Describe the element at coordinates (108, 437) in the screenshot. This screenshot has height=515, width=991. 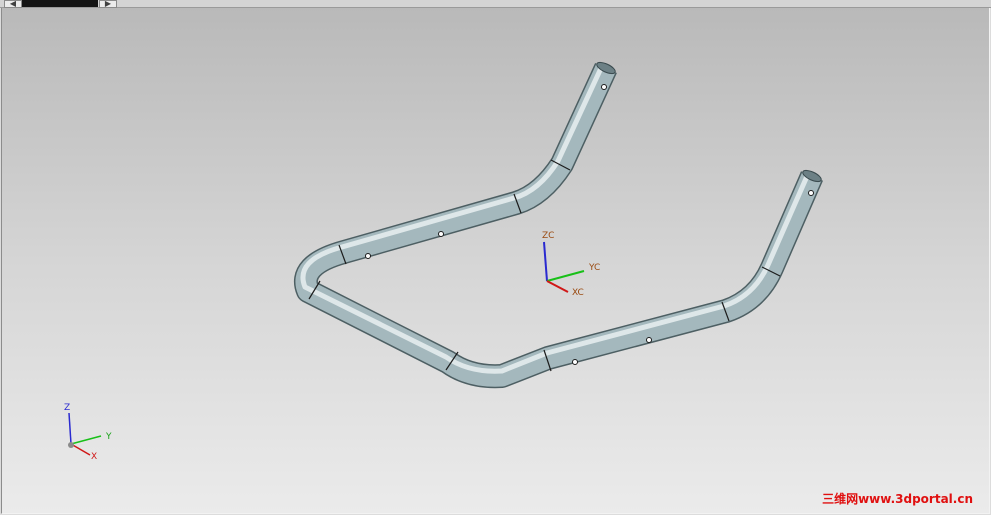
I see `abs-y-label: Y` at that location.